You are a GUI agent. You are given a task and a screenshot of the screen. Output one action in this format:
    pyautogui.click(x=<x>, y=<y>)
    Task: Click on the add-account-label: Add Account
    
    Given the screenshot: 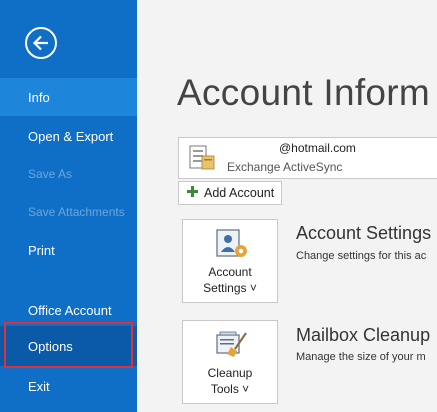 What is the action you would take?
    pyautogui.click(x=239, y=193)
    